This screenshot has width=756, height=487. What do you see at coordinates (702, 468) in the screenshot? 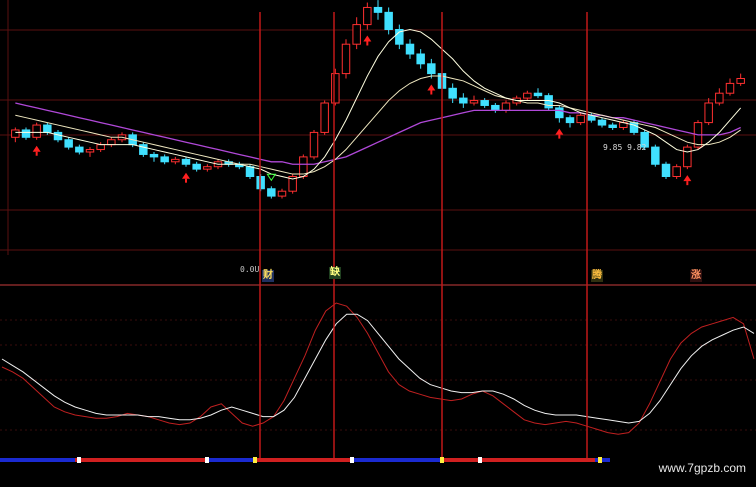
I see `watermark: www.7gpzb.com` at bounding box center [702, 468].